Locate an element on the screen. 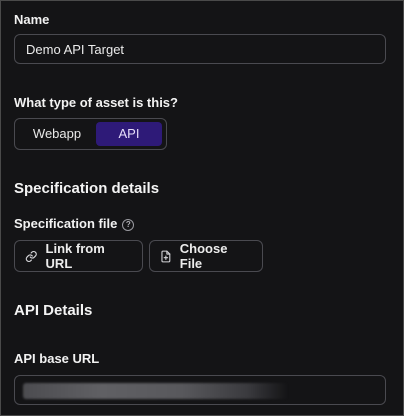 The image size is (404, 416). api-base-url-input is located at coordinates (200, 390).